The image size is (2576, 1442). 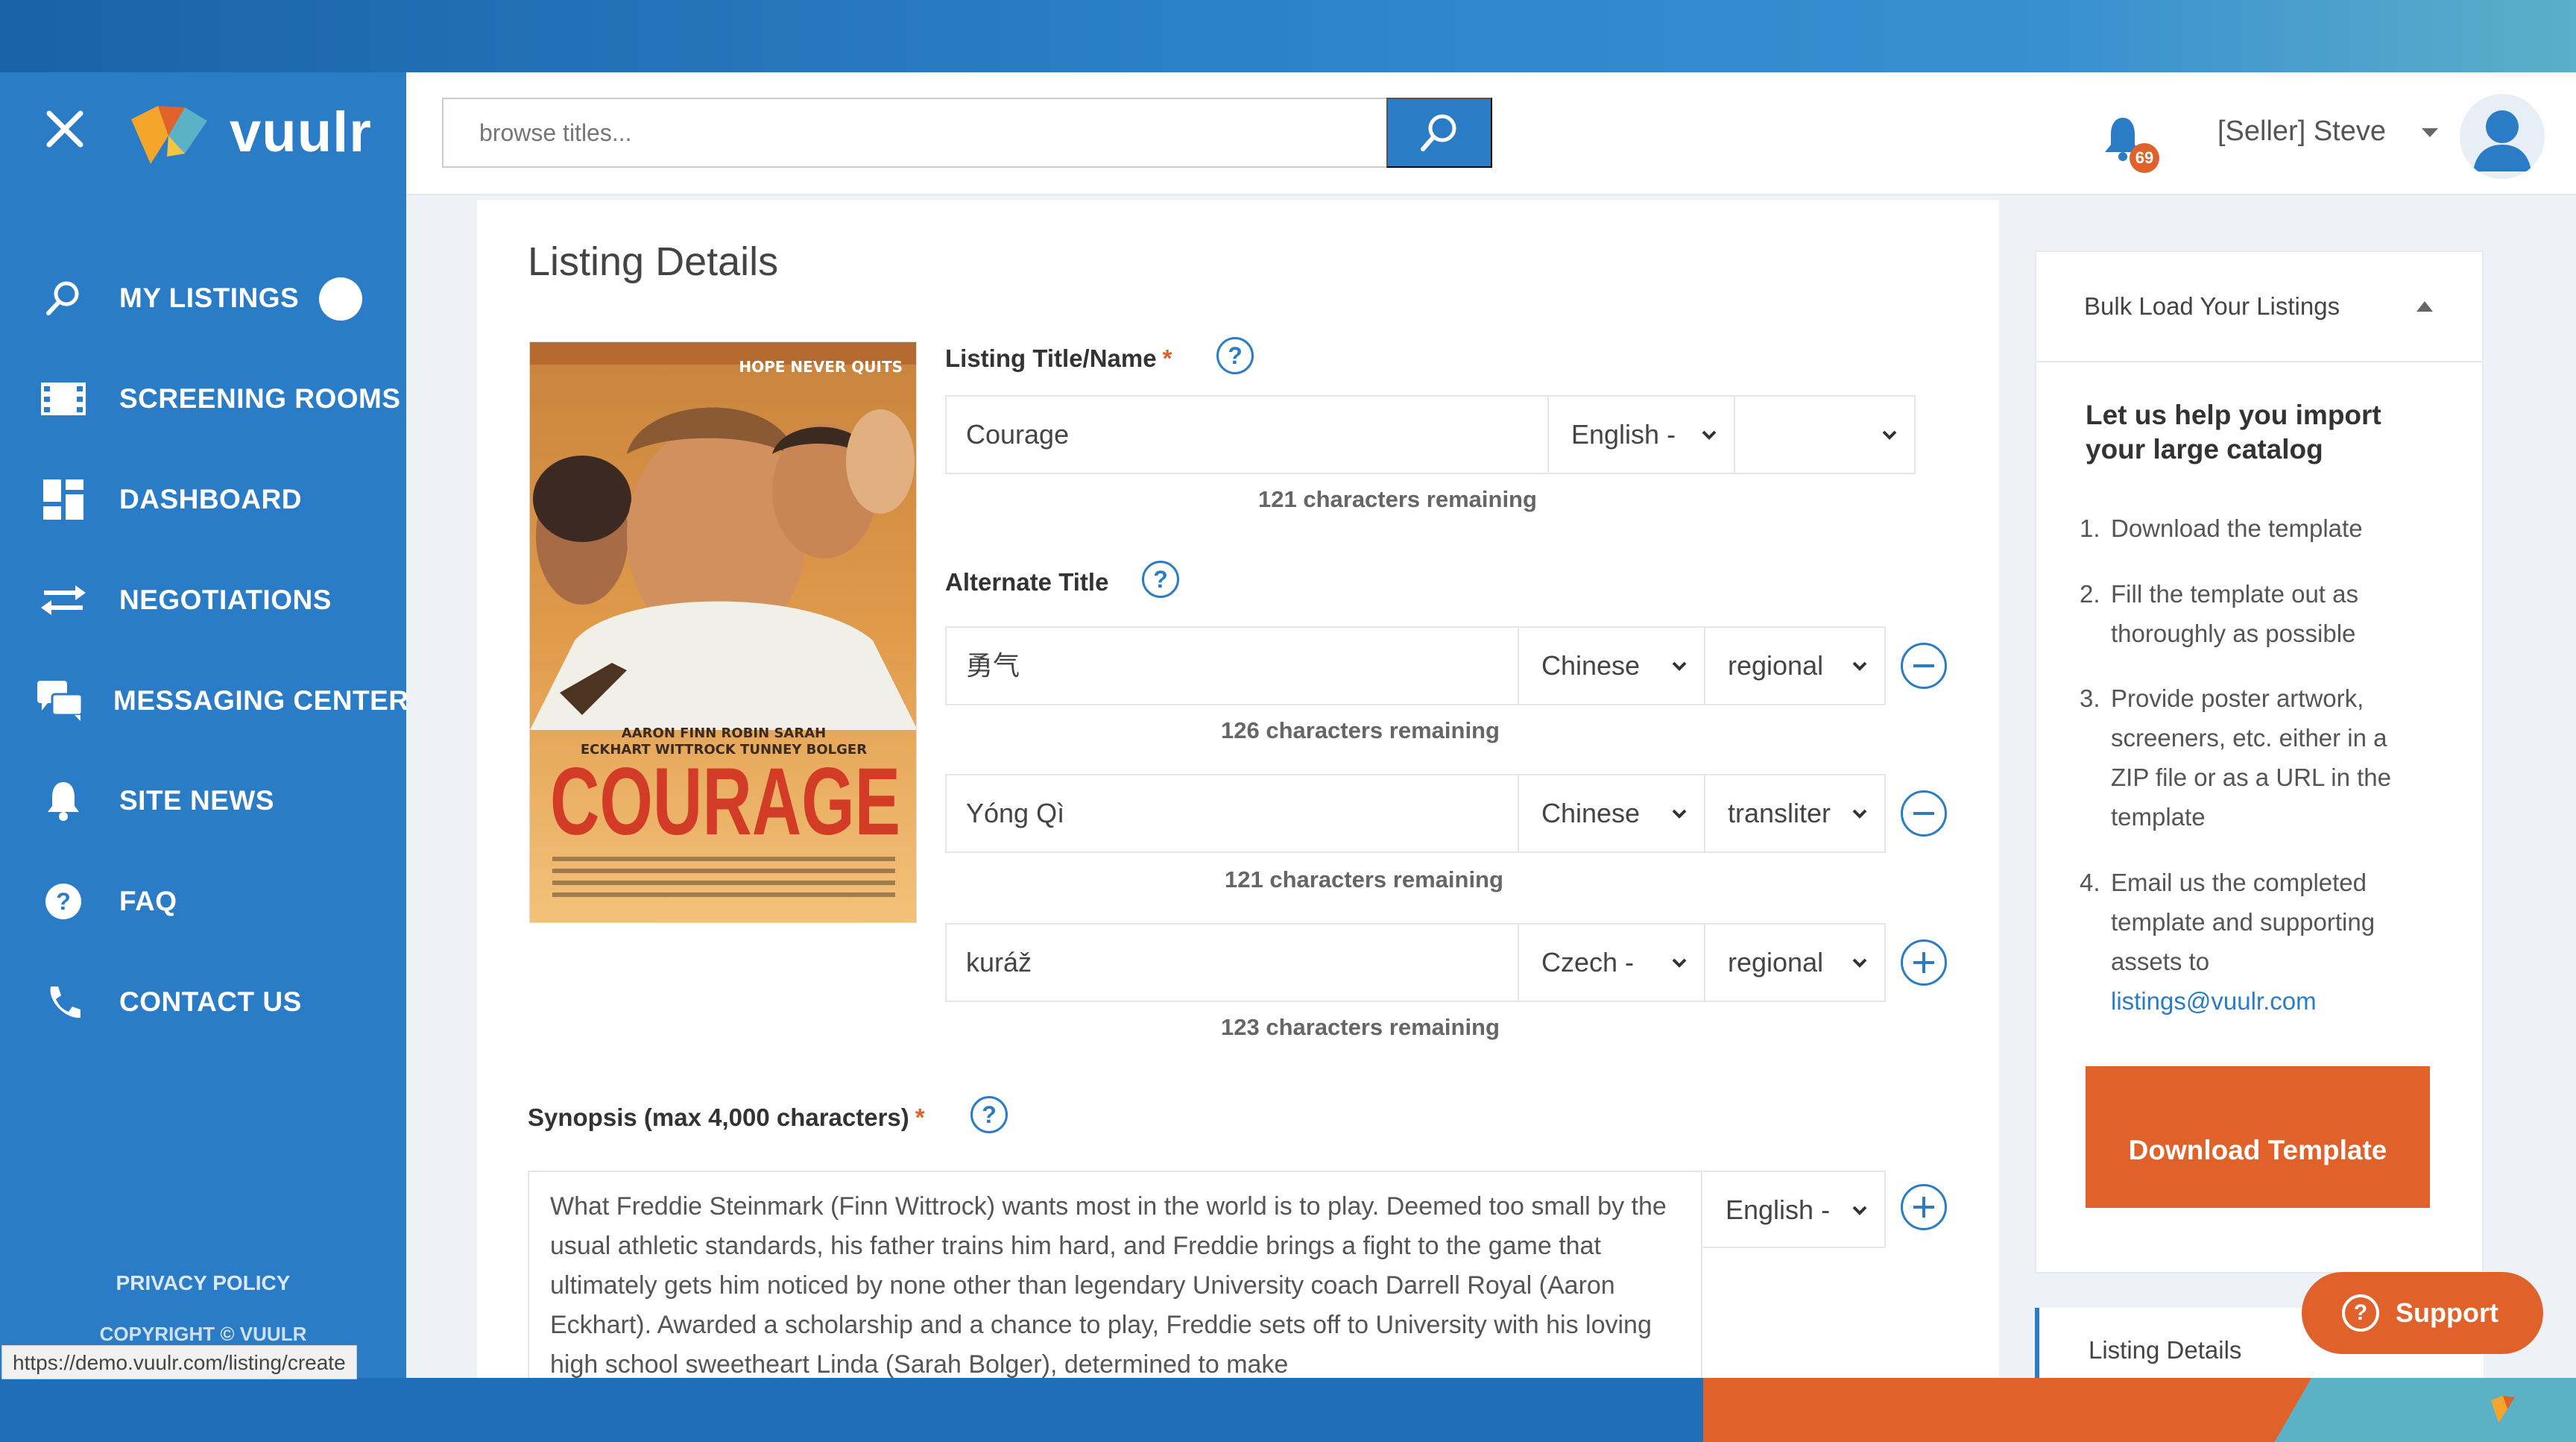 What do you see at coordinates (2212, 306) in the screenshot?
I see `bulk-load-title: Bulk Load Your Listings` at bounding box center [2212, 306].